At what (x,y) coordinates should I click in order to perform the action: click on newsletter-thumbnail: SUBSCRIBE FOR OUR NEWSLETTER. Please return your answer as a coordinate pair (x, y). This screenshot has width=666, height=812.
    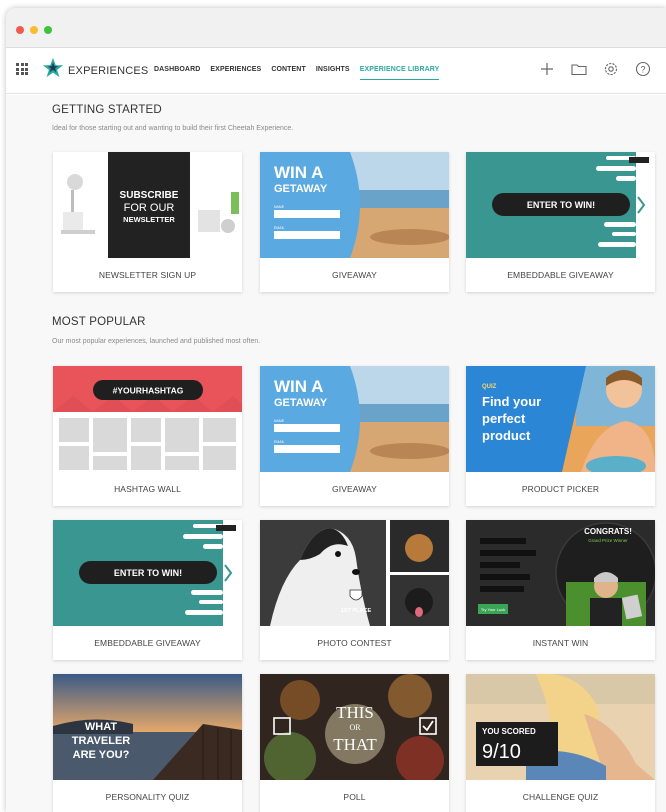
    Looking at the image, I should click on (147, 205).